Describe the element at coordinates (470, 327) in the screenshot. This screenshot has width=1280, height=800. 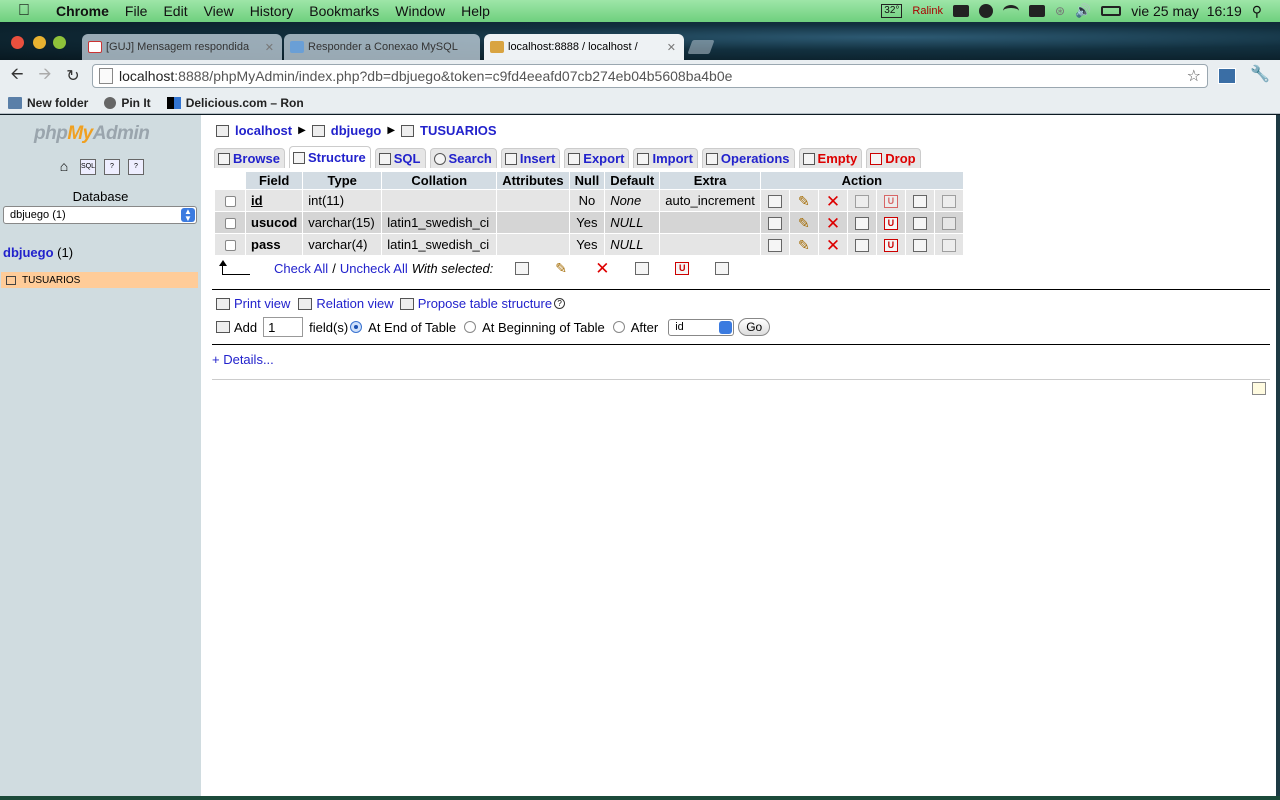
I see `radio-at-beginning` at that location.